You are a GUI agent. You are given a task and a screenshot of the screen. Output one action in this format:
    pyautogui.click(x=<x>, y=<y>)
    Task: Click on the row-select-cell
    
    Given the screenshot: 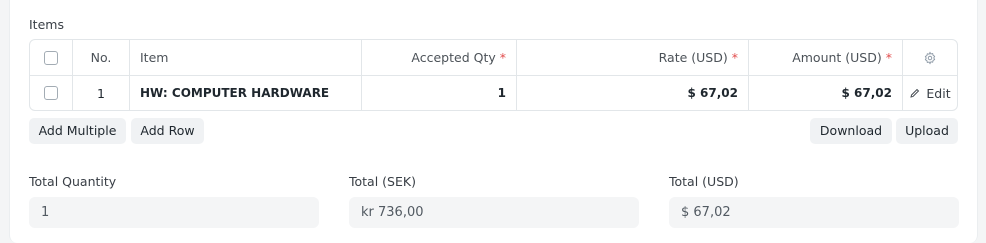 What is the action you would take?
    pyautogui.click(x=51, y=93)
    